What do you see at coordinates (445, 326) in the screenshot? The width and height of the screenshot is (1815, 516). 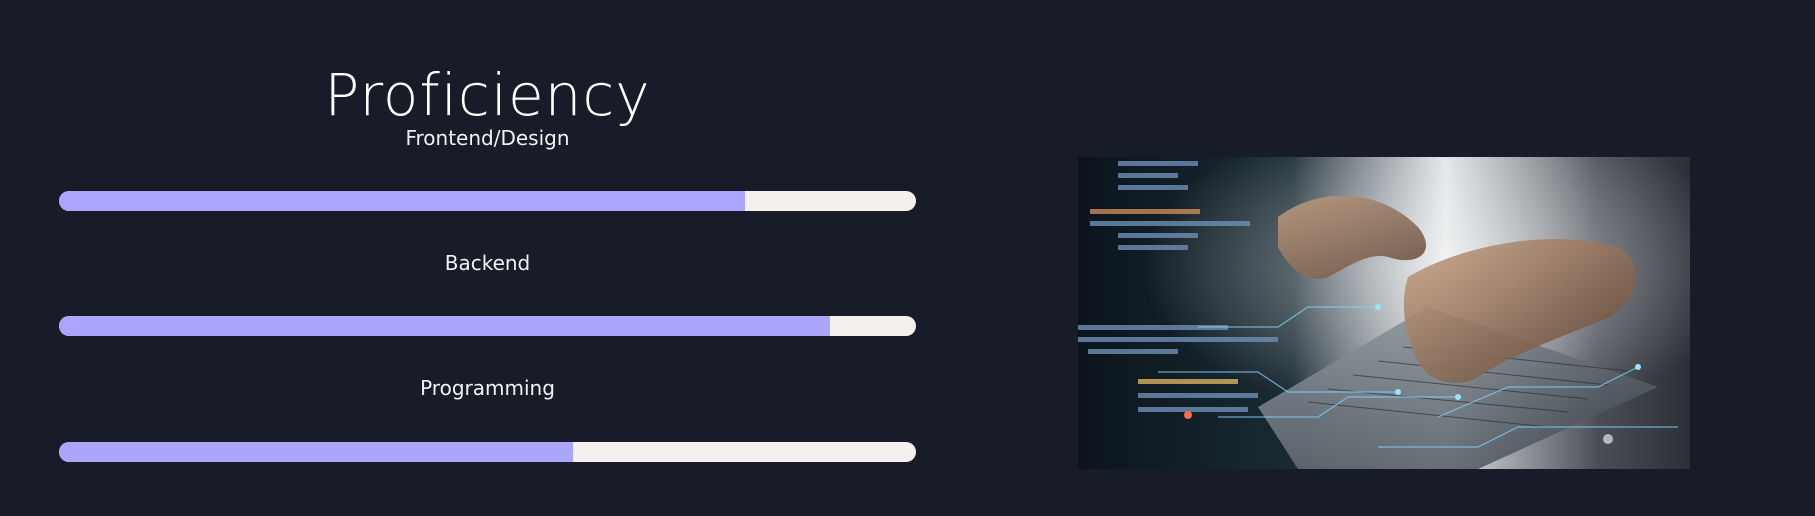 I see `progress-fill-backend` at bounding box center [445, 326].